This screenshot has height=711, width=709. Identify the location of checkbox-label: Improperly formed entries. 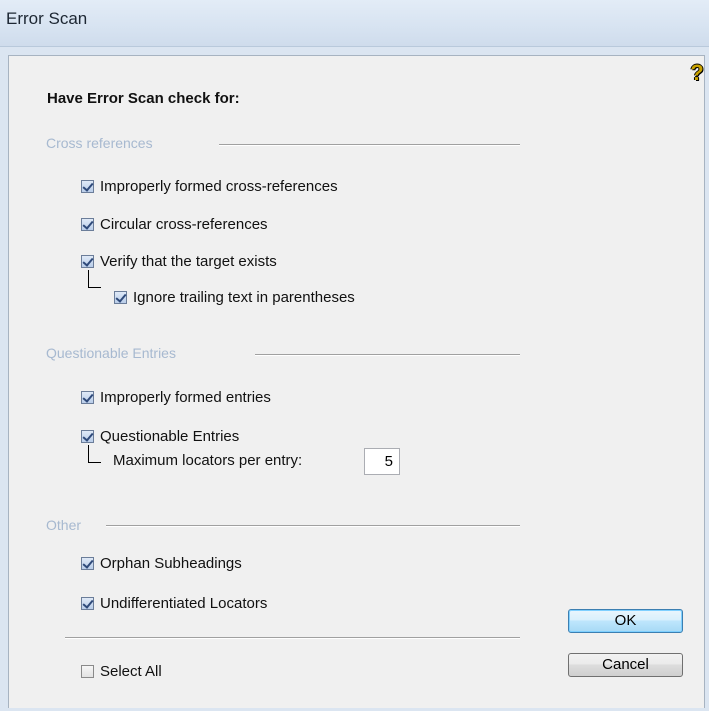
(185, 397).